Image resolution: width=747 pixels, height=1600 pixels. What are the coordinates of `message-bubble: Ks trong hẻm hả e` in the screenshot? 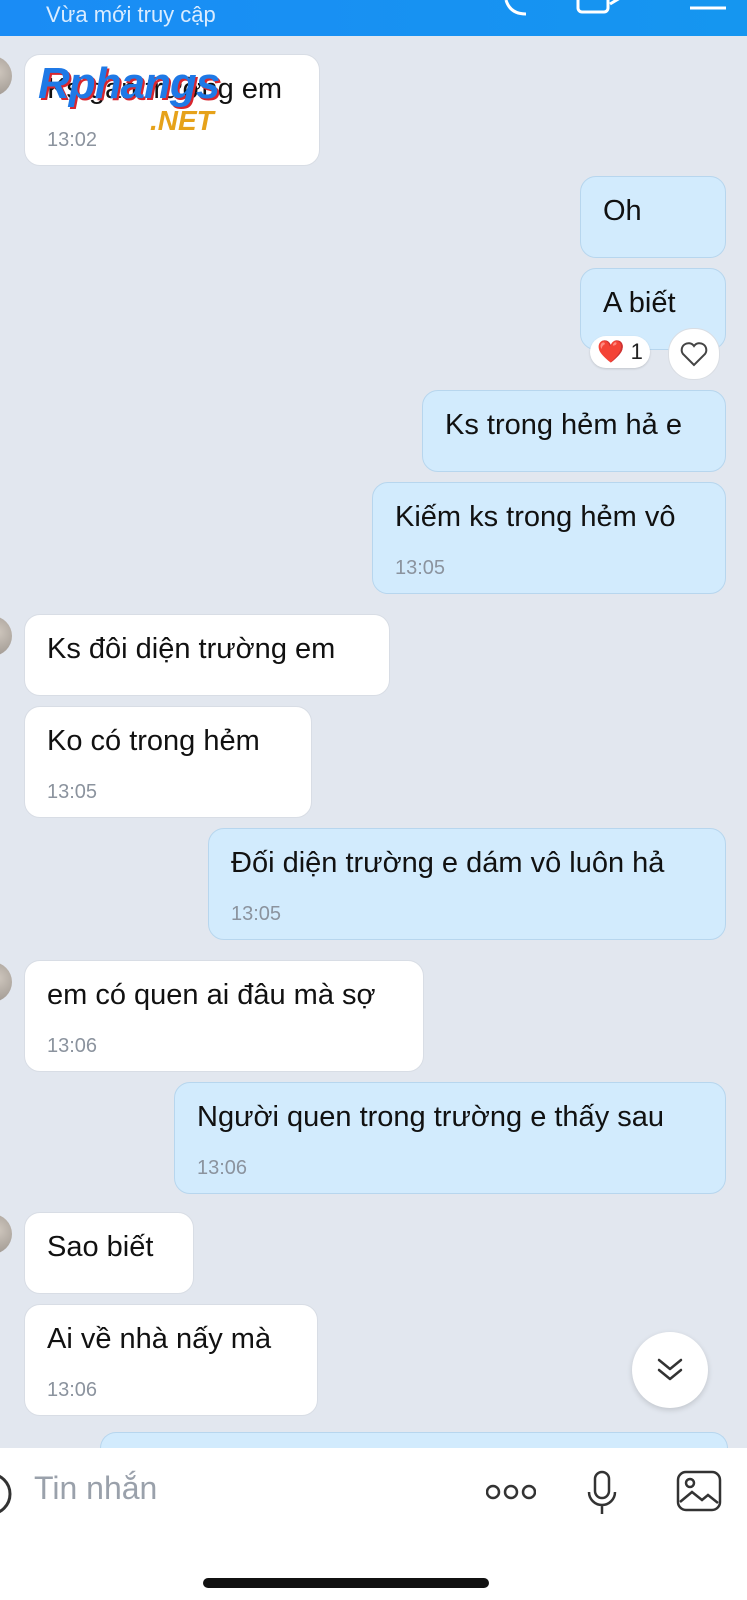 It's located at (574, 431).